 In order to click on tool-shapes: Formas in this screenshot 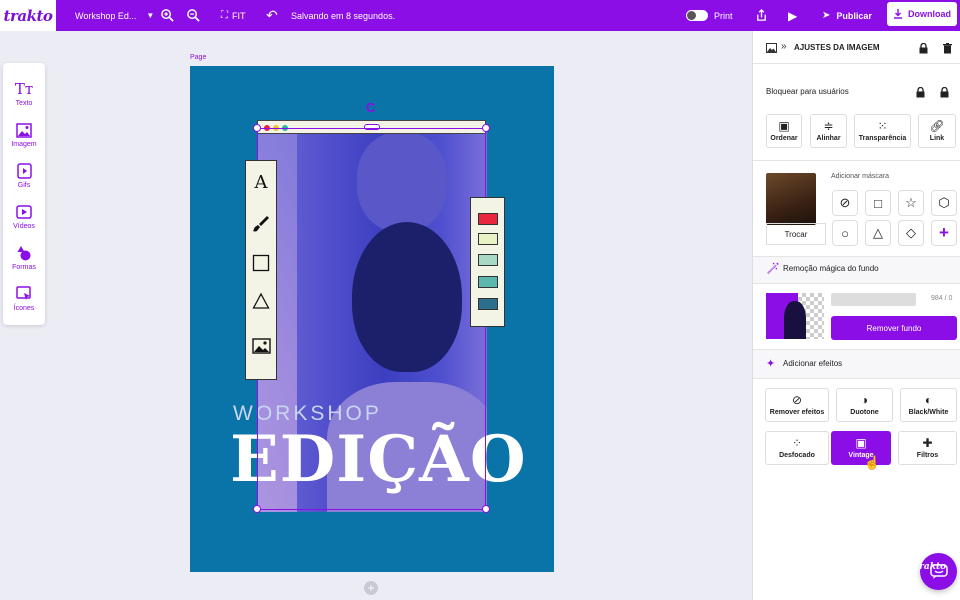, I will do `click(24, 260)`.